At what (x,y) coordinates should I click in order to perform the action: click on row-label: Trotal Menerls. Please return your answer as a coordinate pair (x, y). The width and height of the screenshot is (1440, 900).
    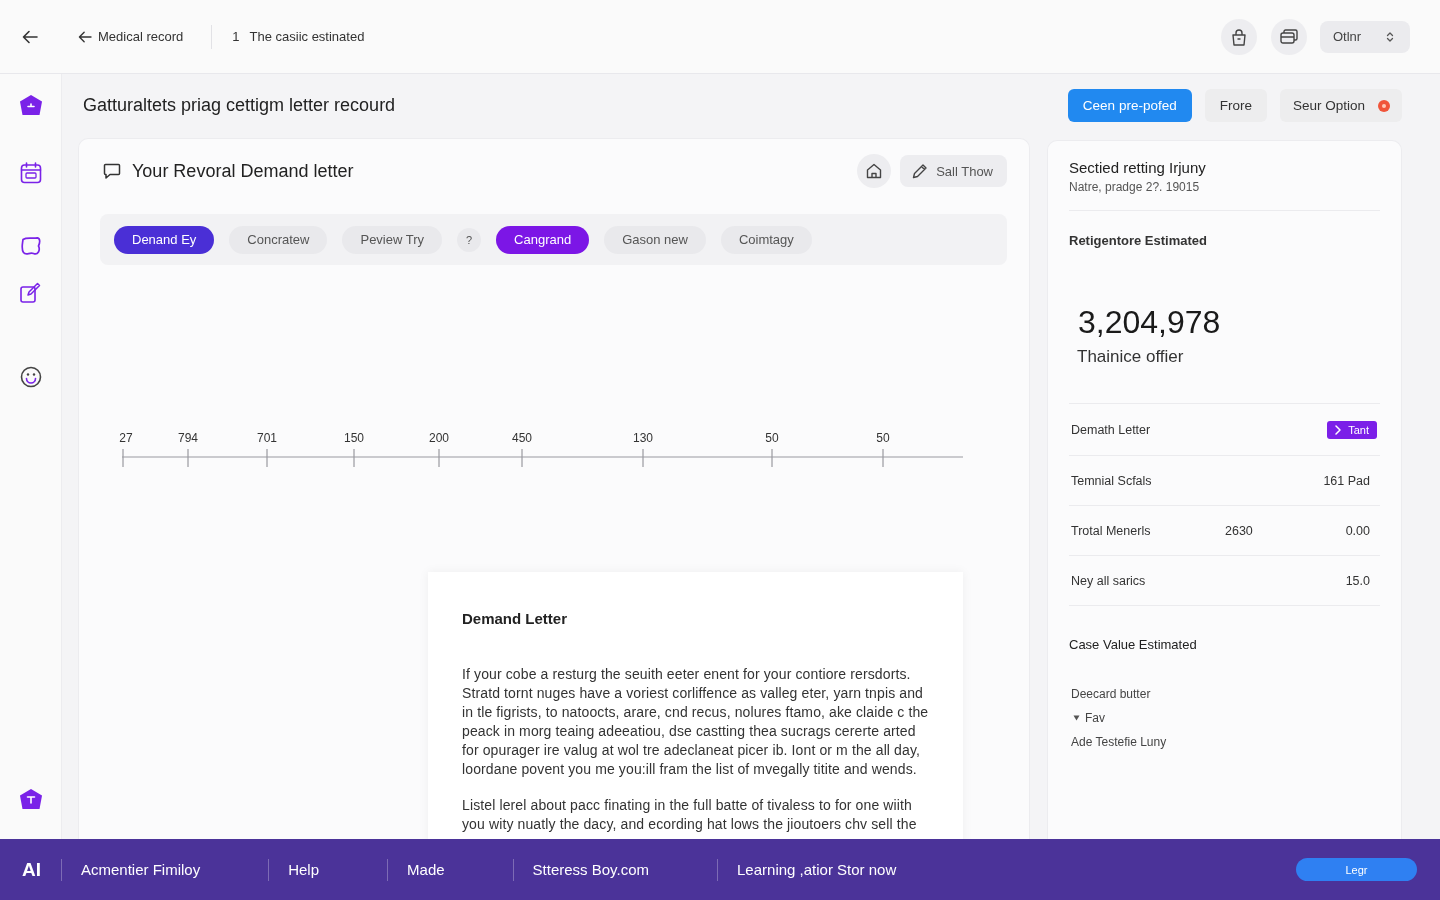
    Looking at the image, I should click on (1111, 530).